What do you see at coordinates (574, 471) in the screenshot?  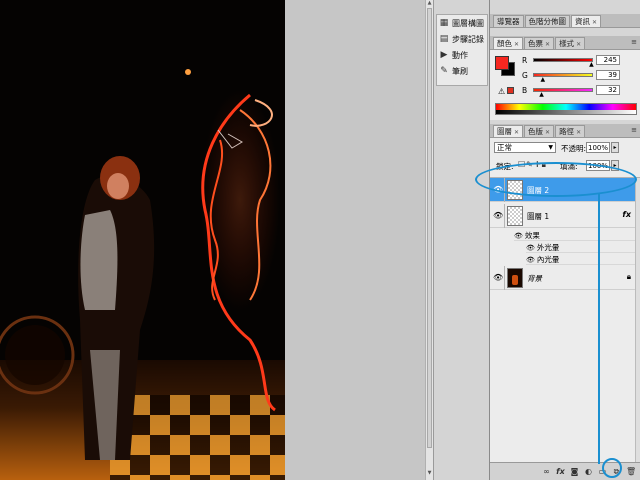 I see `mask-icon: ◙` at bounding box center [574, 471].